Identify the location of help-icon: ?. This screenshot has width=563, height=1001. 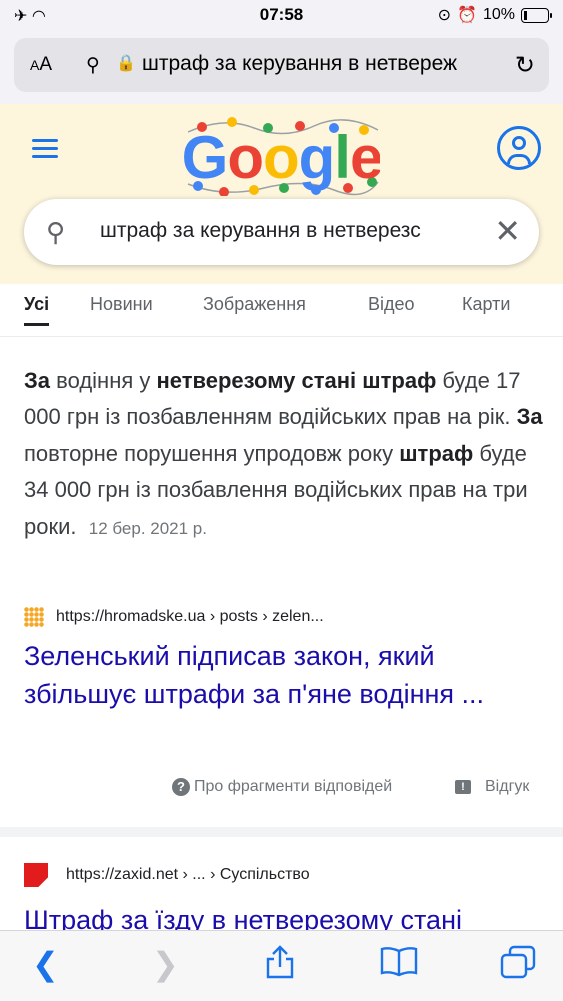
(181, 787).